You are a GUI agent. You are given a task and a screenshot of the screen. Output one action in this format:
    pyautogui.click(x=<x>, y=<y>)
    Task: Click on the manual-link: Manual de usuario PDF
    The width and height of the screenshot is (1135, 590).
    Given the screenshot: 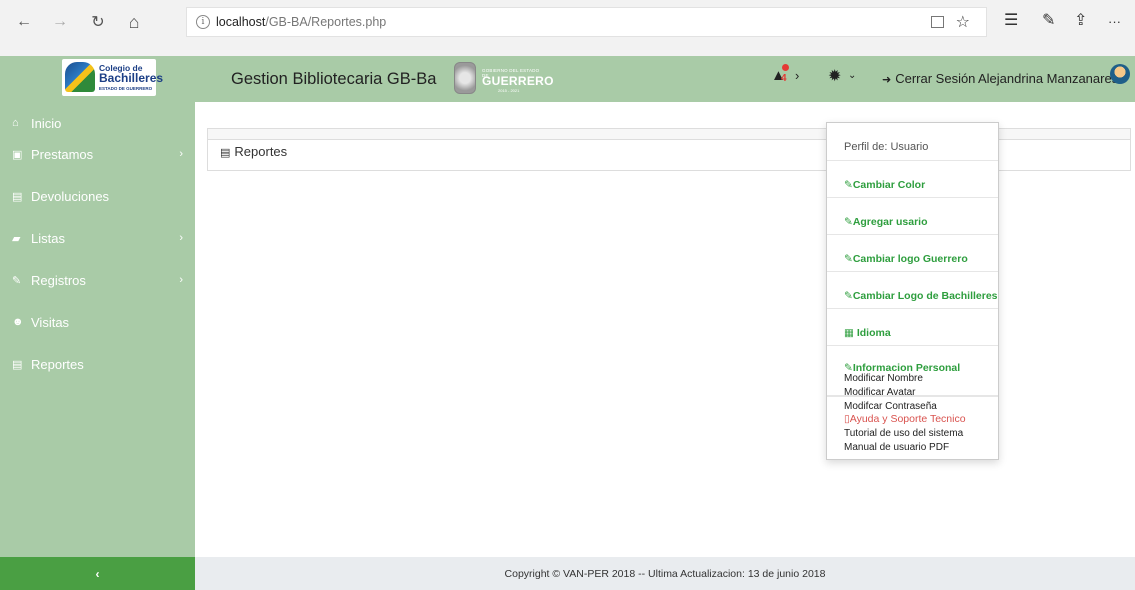 What is the action you would take?
    pyautogui.click(x=905, y=448)
    